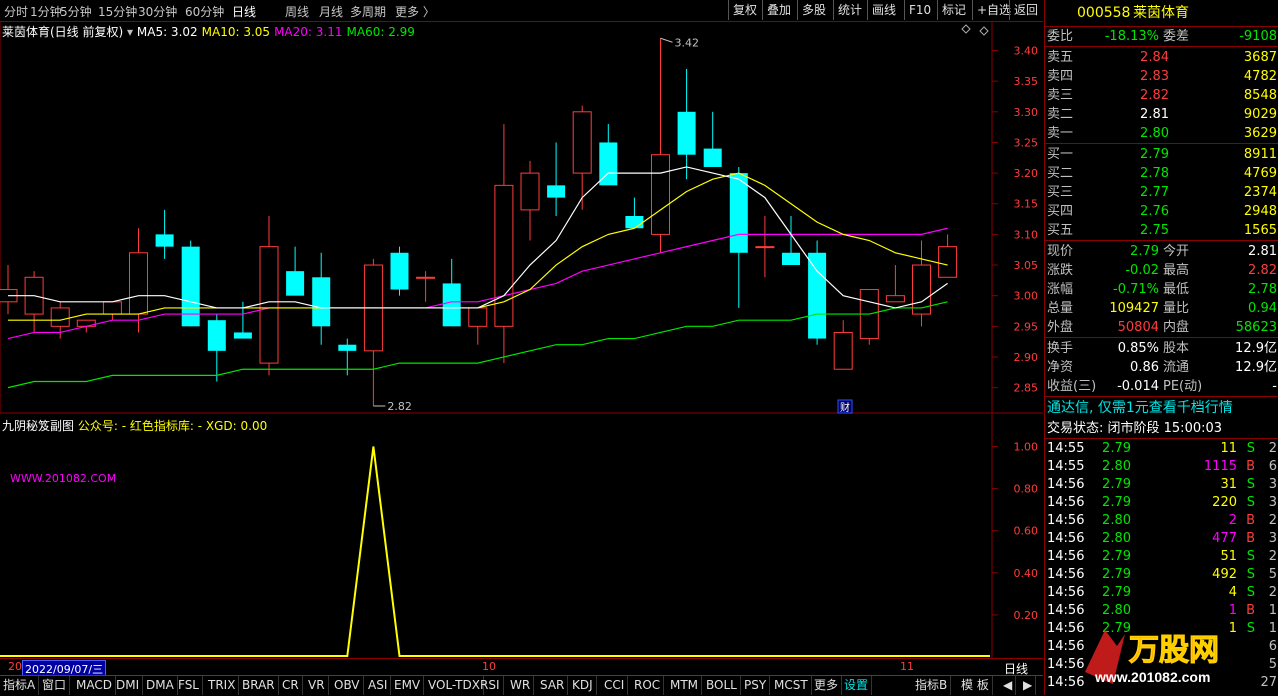 Image resolution: width=1278 pixels, height=696 pixels. I want to click on indicator-tab-8: CR, so click(291, 685).